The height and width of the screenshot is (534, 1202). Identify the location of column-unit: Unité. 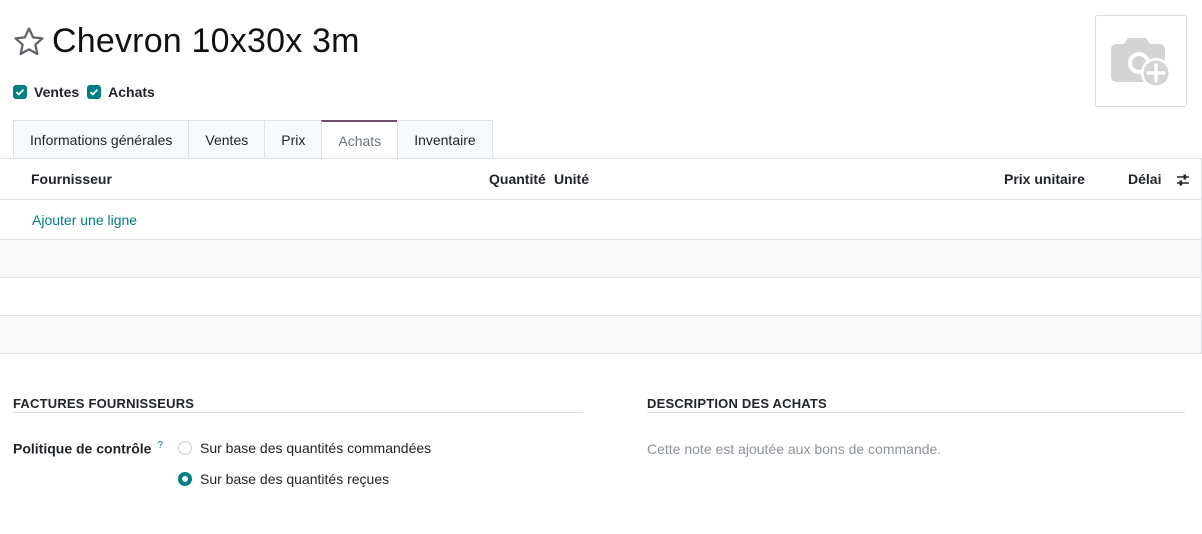
(571, 179).